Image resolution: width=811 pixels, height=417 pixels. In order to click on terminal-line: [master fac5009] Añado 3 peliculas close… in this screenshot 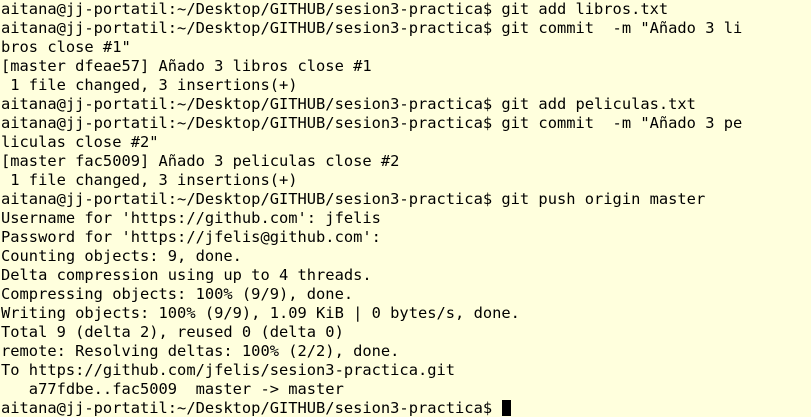, I will do `click(200, 161)`.